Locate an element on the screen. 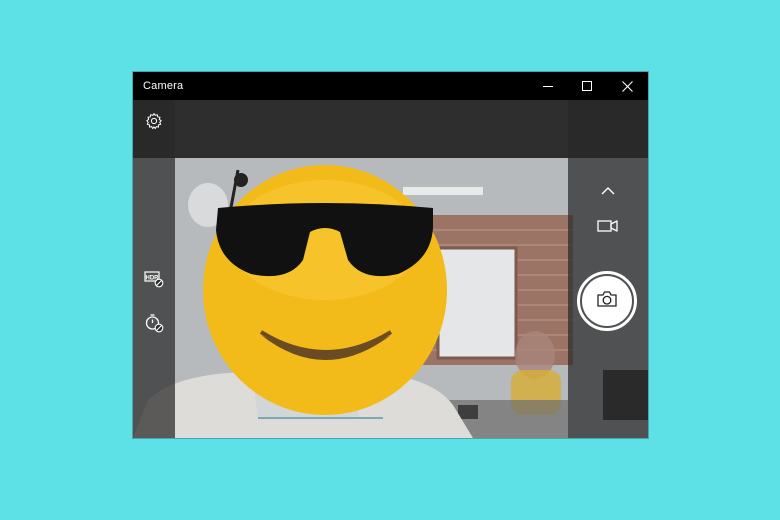  expand-modes-button is located at coordinates (608, 191).